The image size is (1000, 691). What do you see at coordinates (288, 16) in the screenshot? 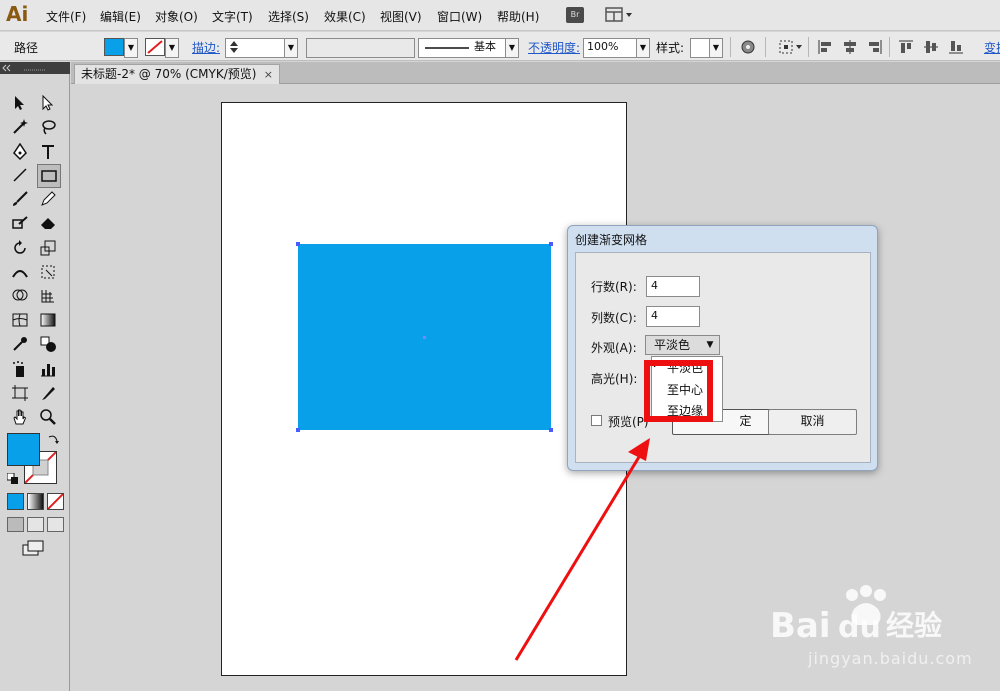
I see `menu-select: 选择(S)` at bounding box center [288, 16].